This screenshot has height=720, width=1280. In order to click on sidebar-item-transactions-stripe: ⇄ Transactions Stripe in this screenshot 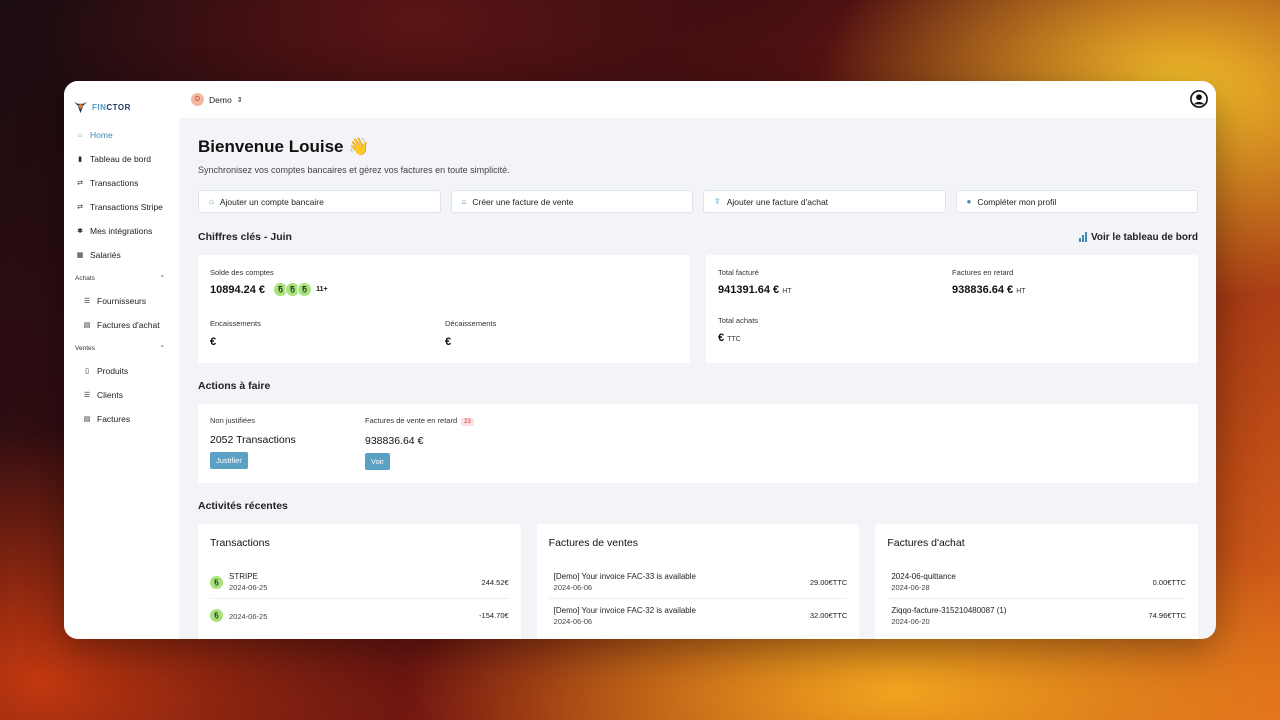, I will do `click(121, 207)`.